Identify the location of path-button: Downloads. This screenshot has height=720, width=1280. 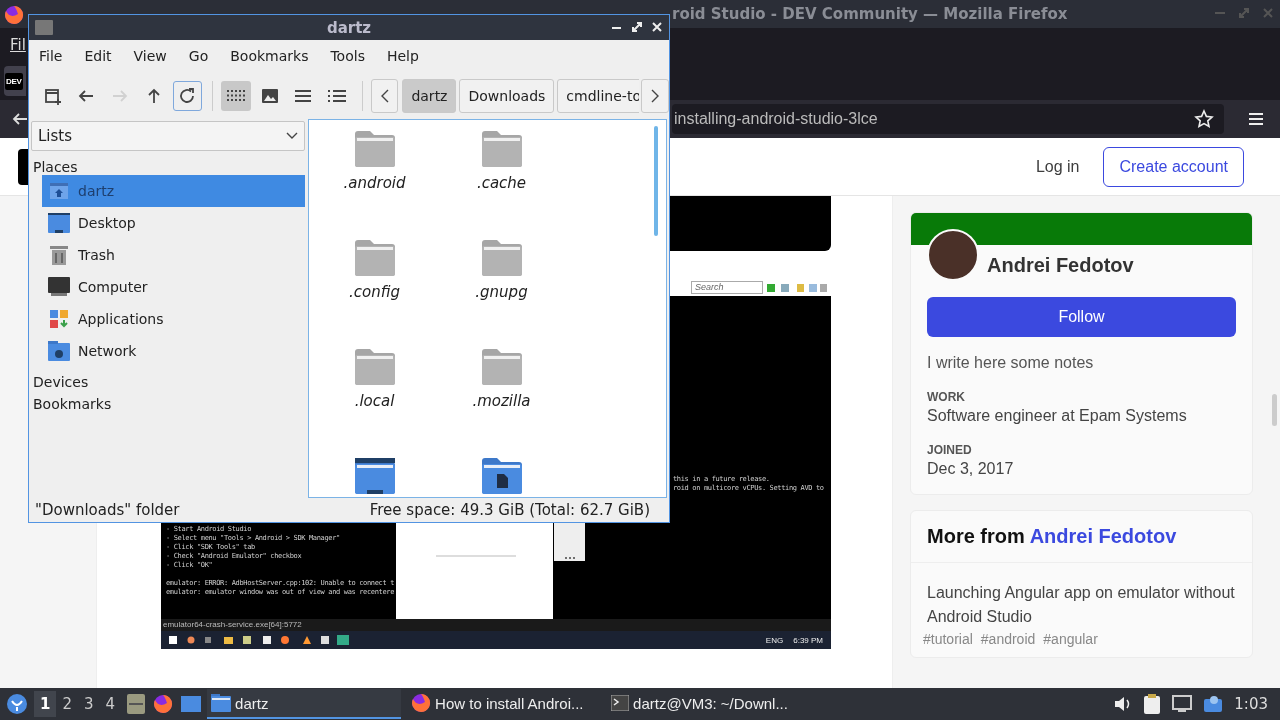
(507, 95).